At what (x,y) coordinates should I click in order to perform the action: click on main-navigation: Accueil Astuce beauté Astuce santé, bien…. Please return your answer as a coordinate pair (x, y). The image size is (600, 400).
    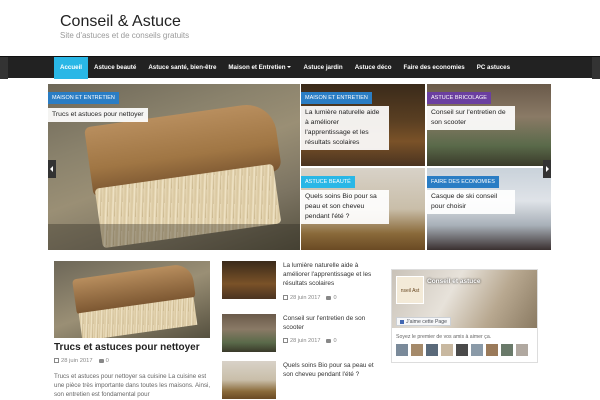
    Looking at the image, I should click on (300, 67).